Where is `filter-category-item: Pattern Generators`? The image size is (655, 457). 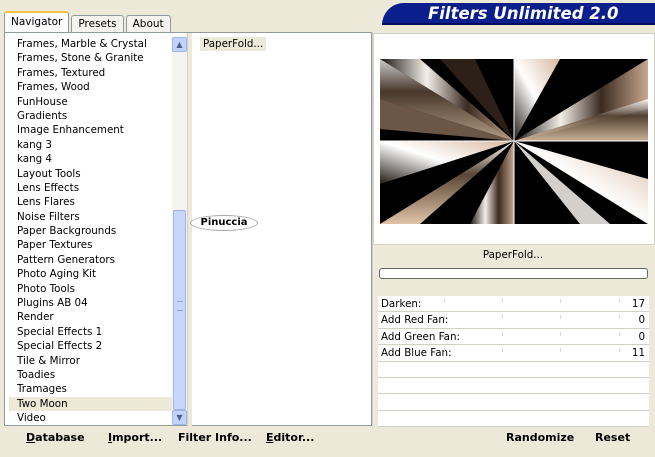 filter-category-item: Pattern Generators is located at coordinates (91, 260).